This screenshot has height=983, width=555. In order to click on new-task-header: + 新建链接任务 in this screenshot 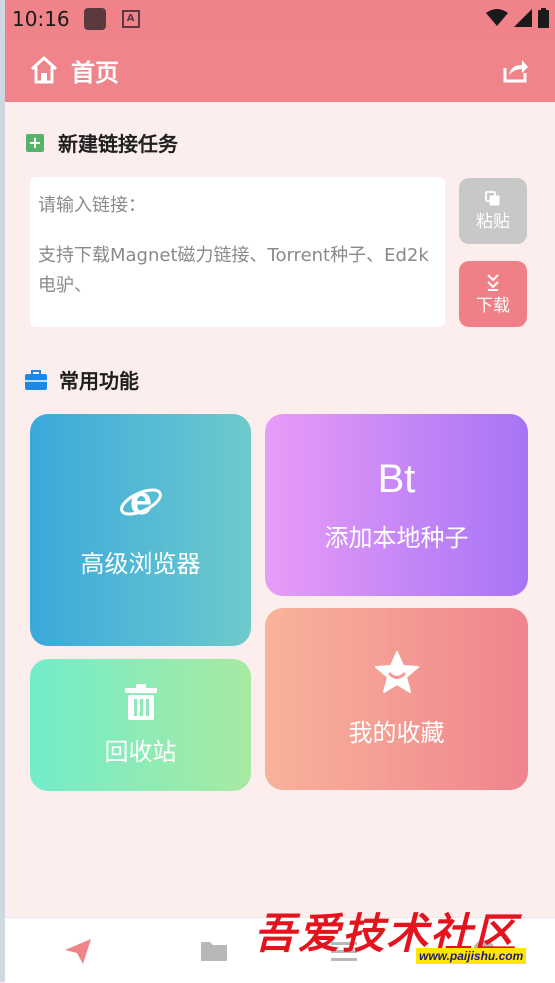, I will do `click(102, 142)`.